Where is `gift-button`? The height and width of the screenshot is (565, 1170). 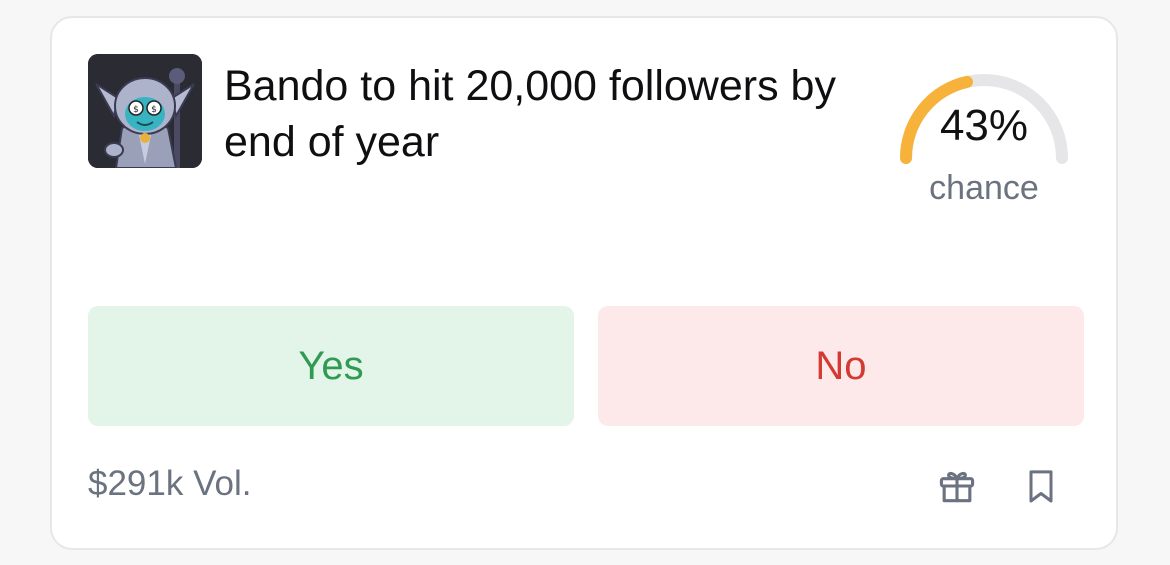
gift-button is located at coordinates (957, 486).